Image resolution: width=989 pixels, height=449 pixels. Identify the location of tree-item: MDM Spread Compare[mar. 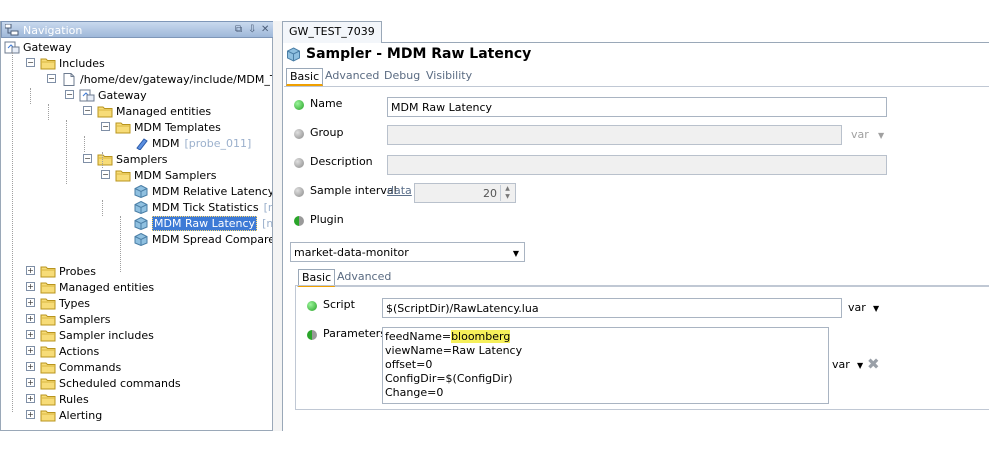
(202, 239).